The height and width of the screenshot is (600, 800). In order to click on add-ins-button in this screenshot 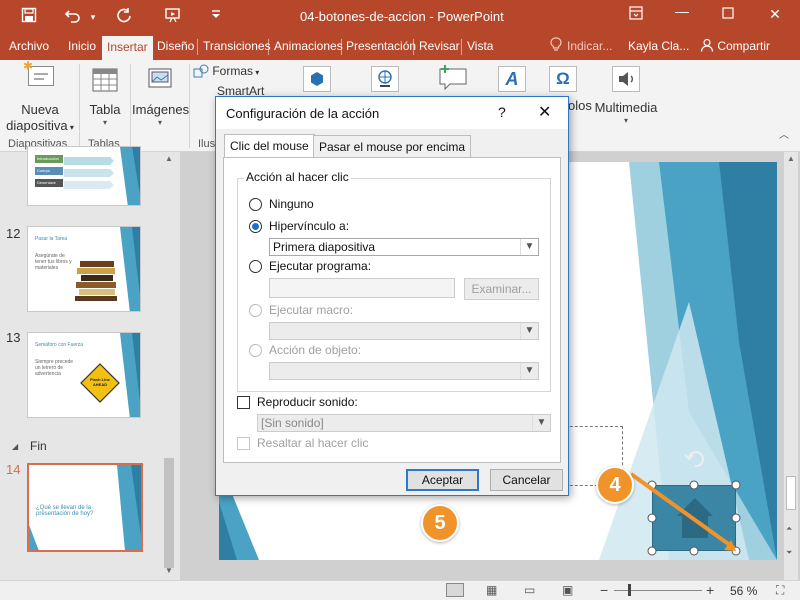, I will do `click(317, 80)`.